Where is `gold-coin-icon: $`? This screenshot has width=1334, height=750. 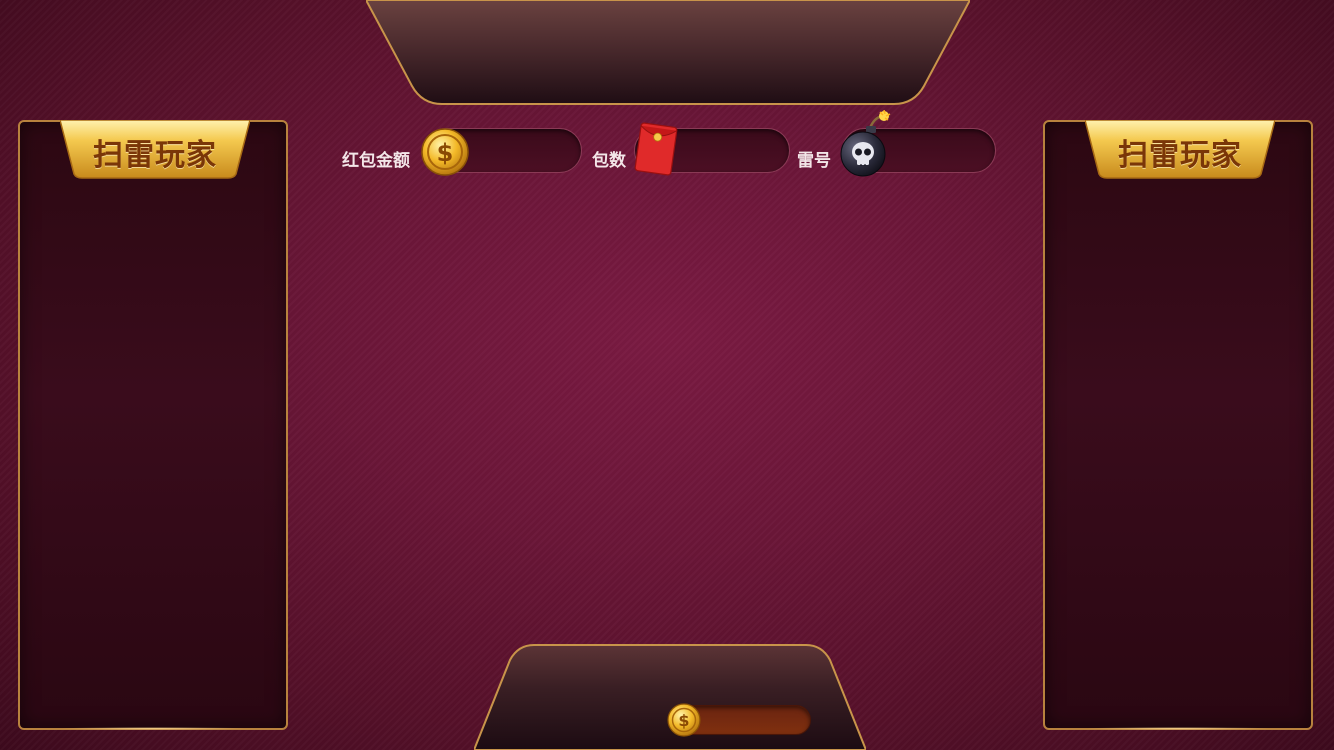
gold-coin-icon: $ is located at coordinates (445, 154).